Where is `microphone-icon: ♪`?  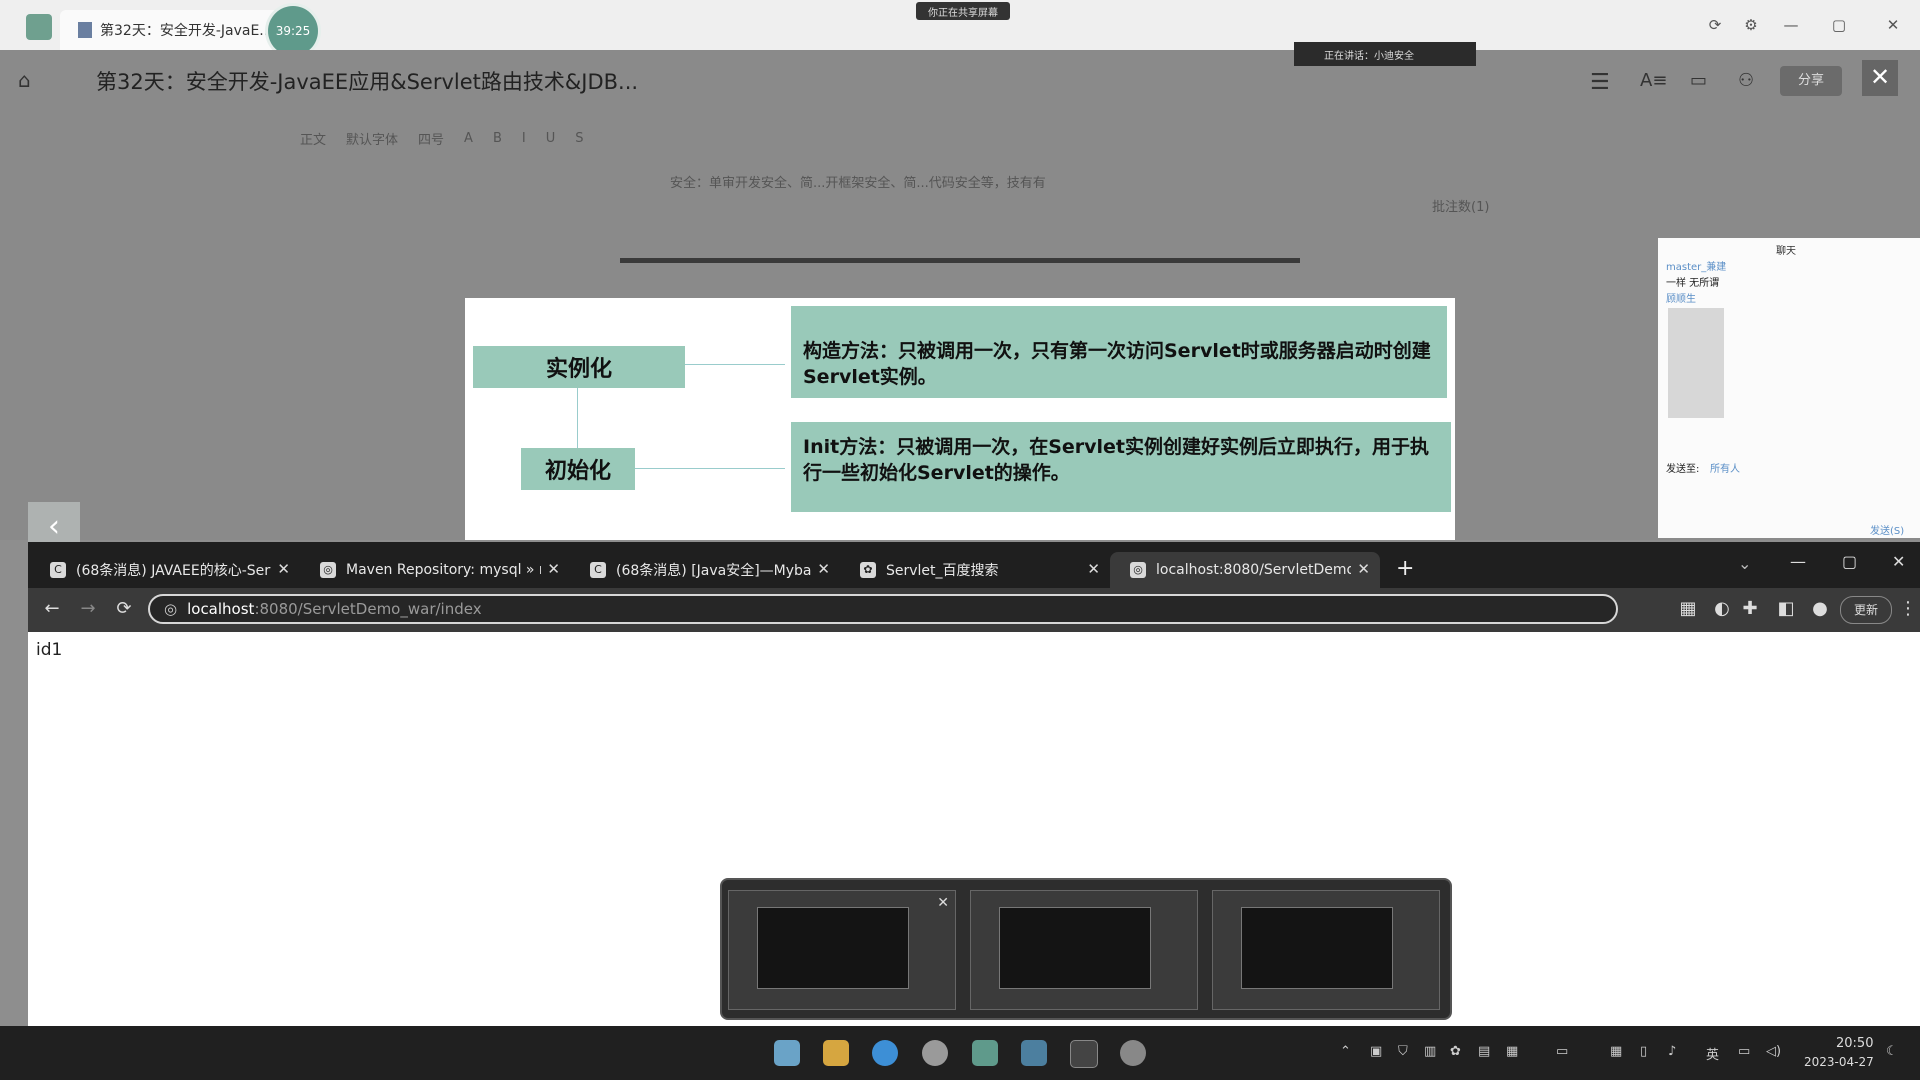
microphone-icon: ♪ is located at coordinates (1672, 1051).